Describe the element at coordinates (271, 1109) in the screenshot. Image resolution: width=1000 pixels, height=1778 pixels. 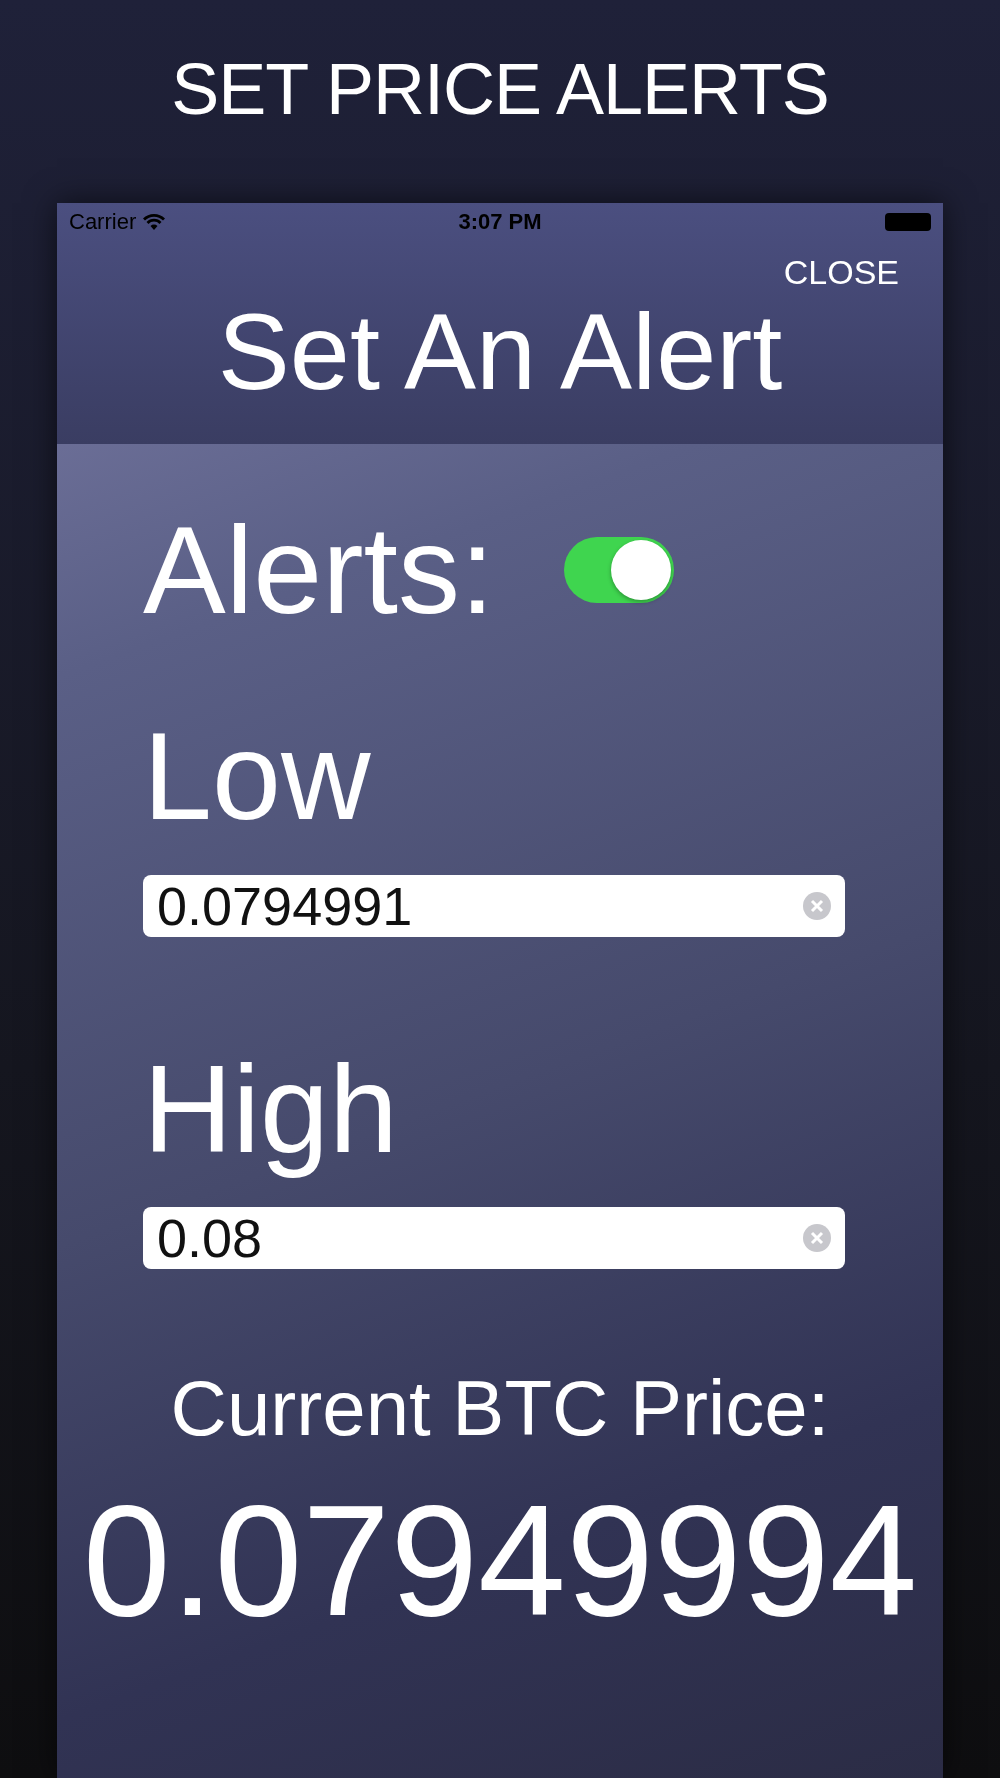
I see `field-label: High` at that location.